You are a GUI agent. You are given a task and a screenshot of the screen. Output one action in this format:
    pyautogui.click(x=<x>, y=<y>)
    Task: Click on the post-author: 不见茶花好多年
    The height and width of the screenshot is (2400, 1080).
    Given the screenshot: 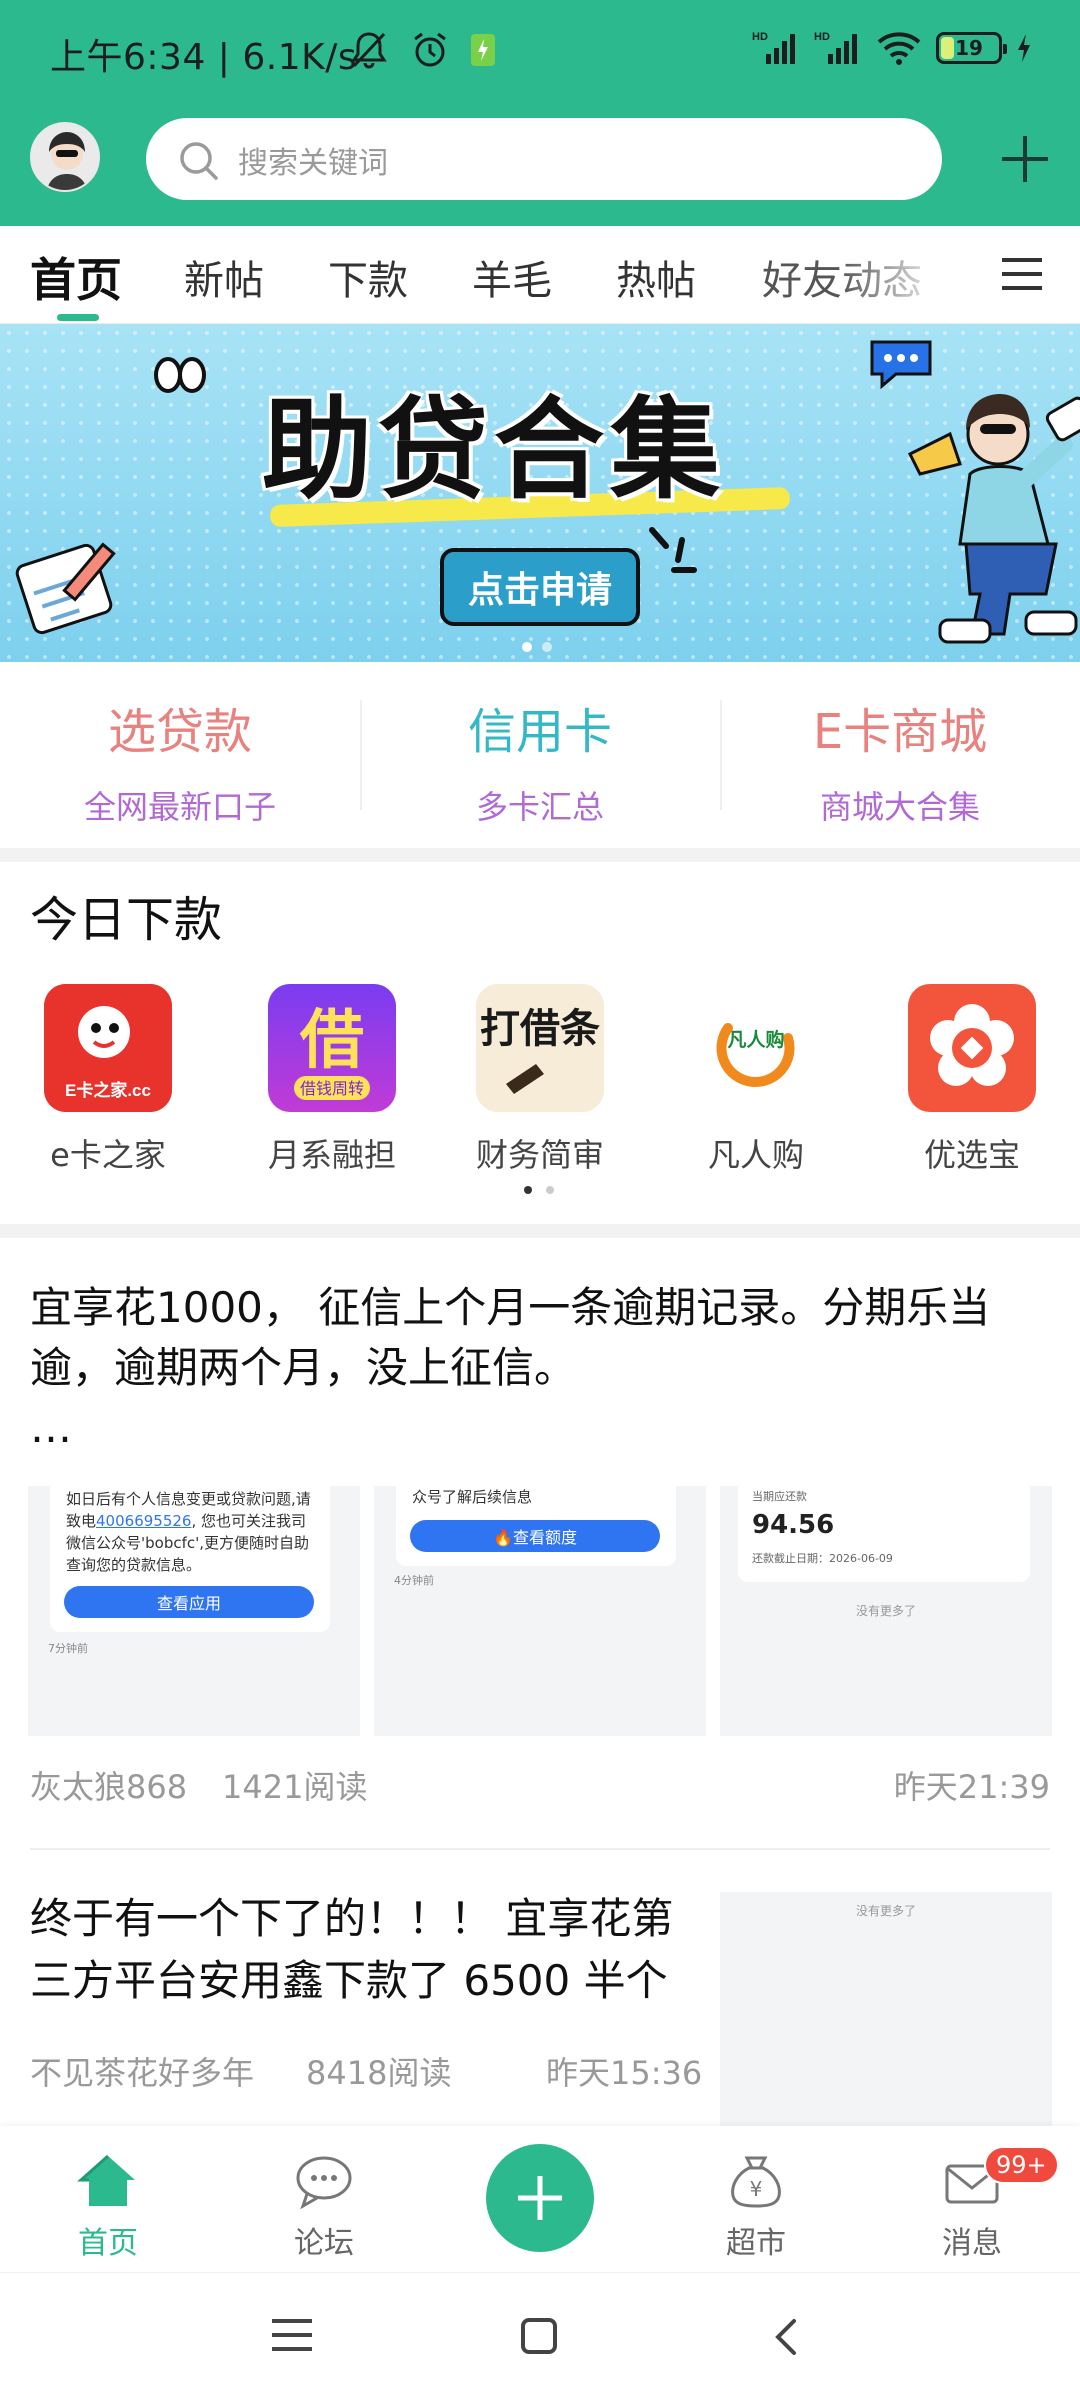 What is the action you would take?
    pyautogui.click(x=142, y=2071)
    